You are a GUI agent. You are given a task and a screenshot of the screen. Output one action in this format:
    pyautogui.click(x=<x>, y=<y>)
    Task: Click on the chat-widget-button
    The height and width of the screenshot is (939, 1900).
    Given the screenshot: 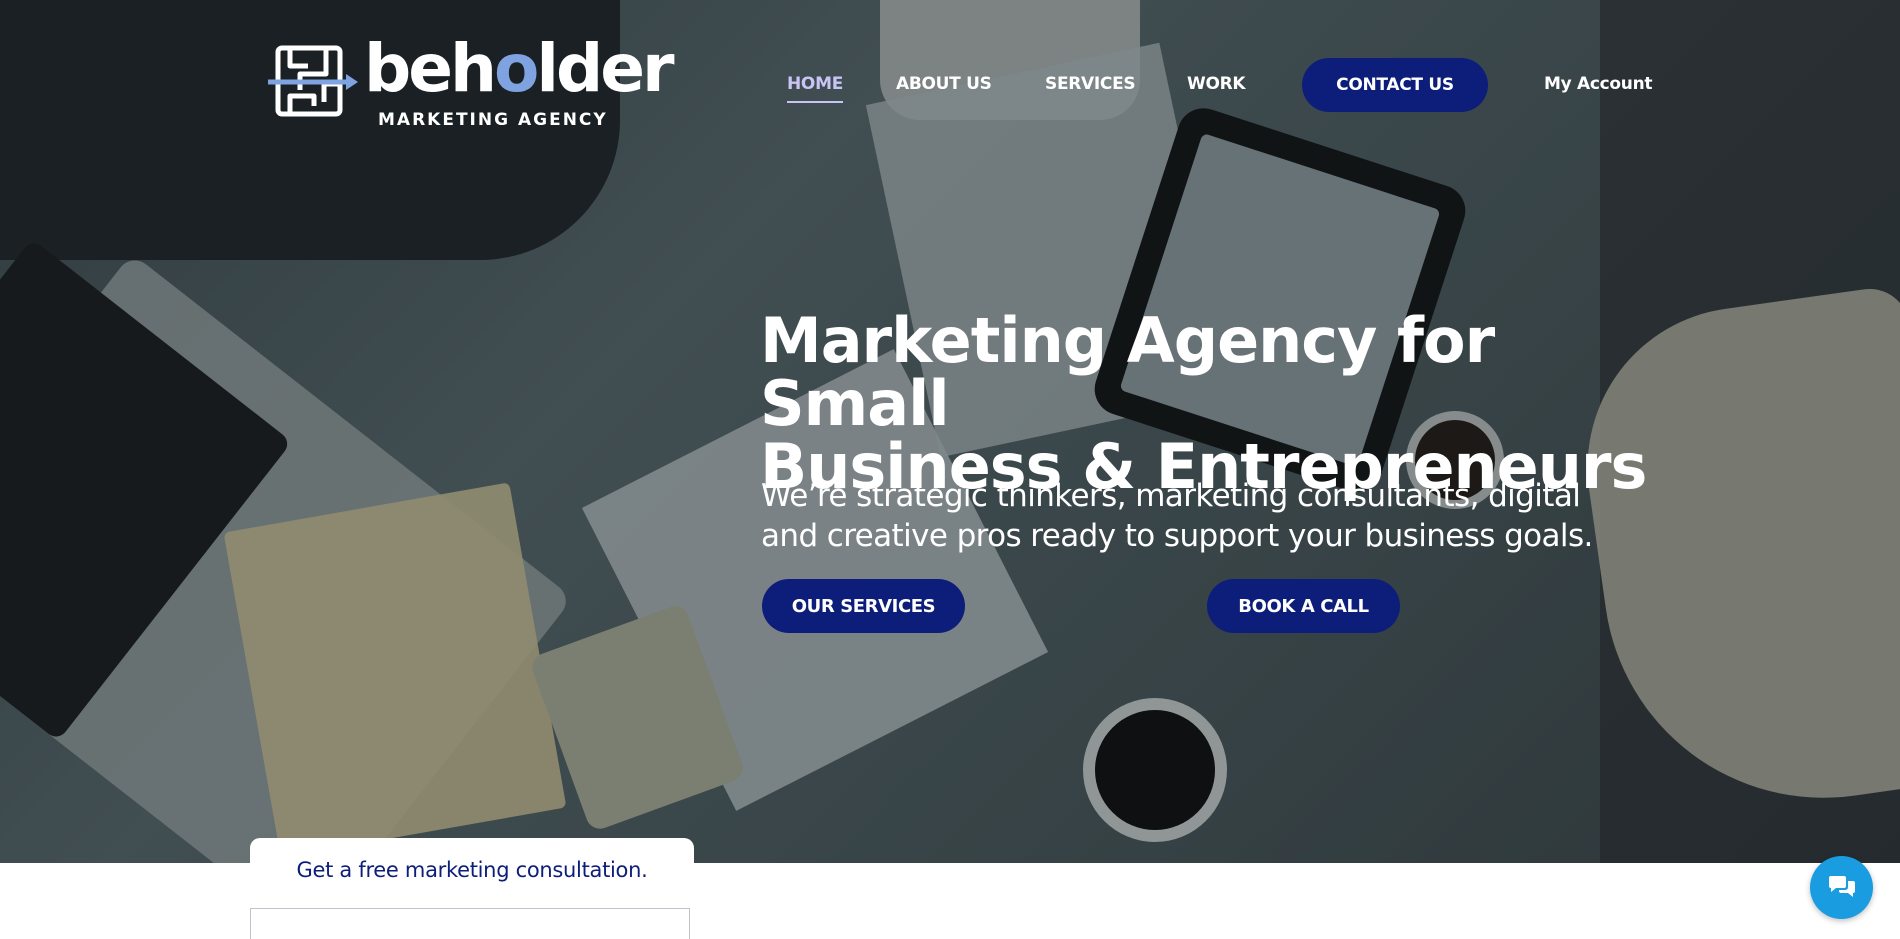 What is the action you would take?
    pyautogui.click(x=1841, y=887)
    